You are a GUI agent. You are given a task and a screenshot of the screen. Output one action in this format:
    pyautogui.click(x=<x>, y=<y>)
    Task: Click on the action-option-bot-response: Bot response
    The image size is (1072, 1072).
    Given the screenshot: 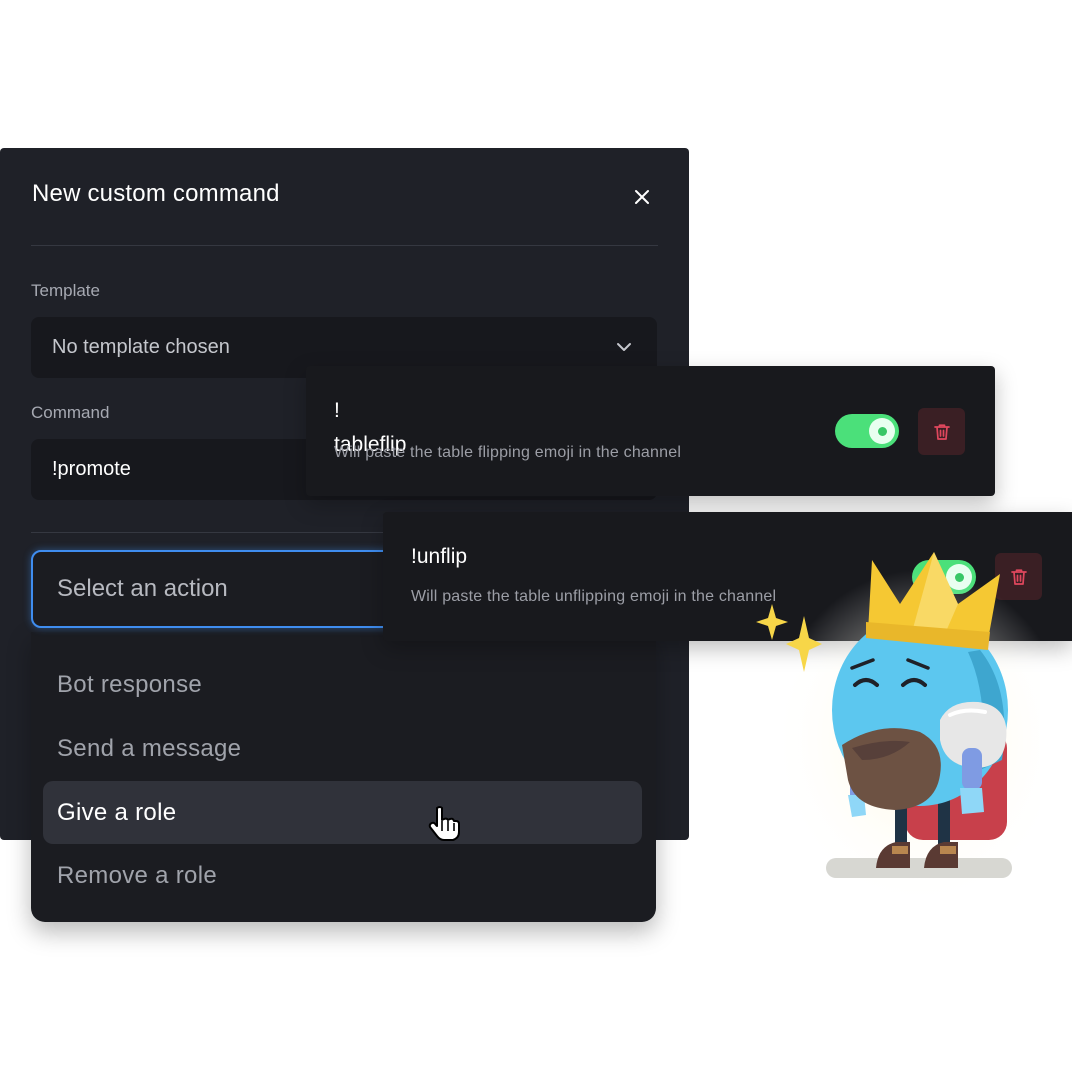 What is the action you would take?
    pyautogui.click(x=342, y=684)
    